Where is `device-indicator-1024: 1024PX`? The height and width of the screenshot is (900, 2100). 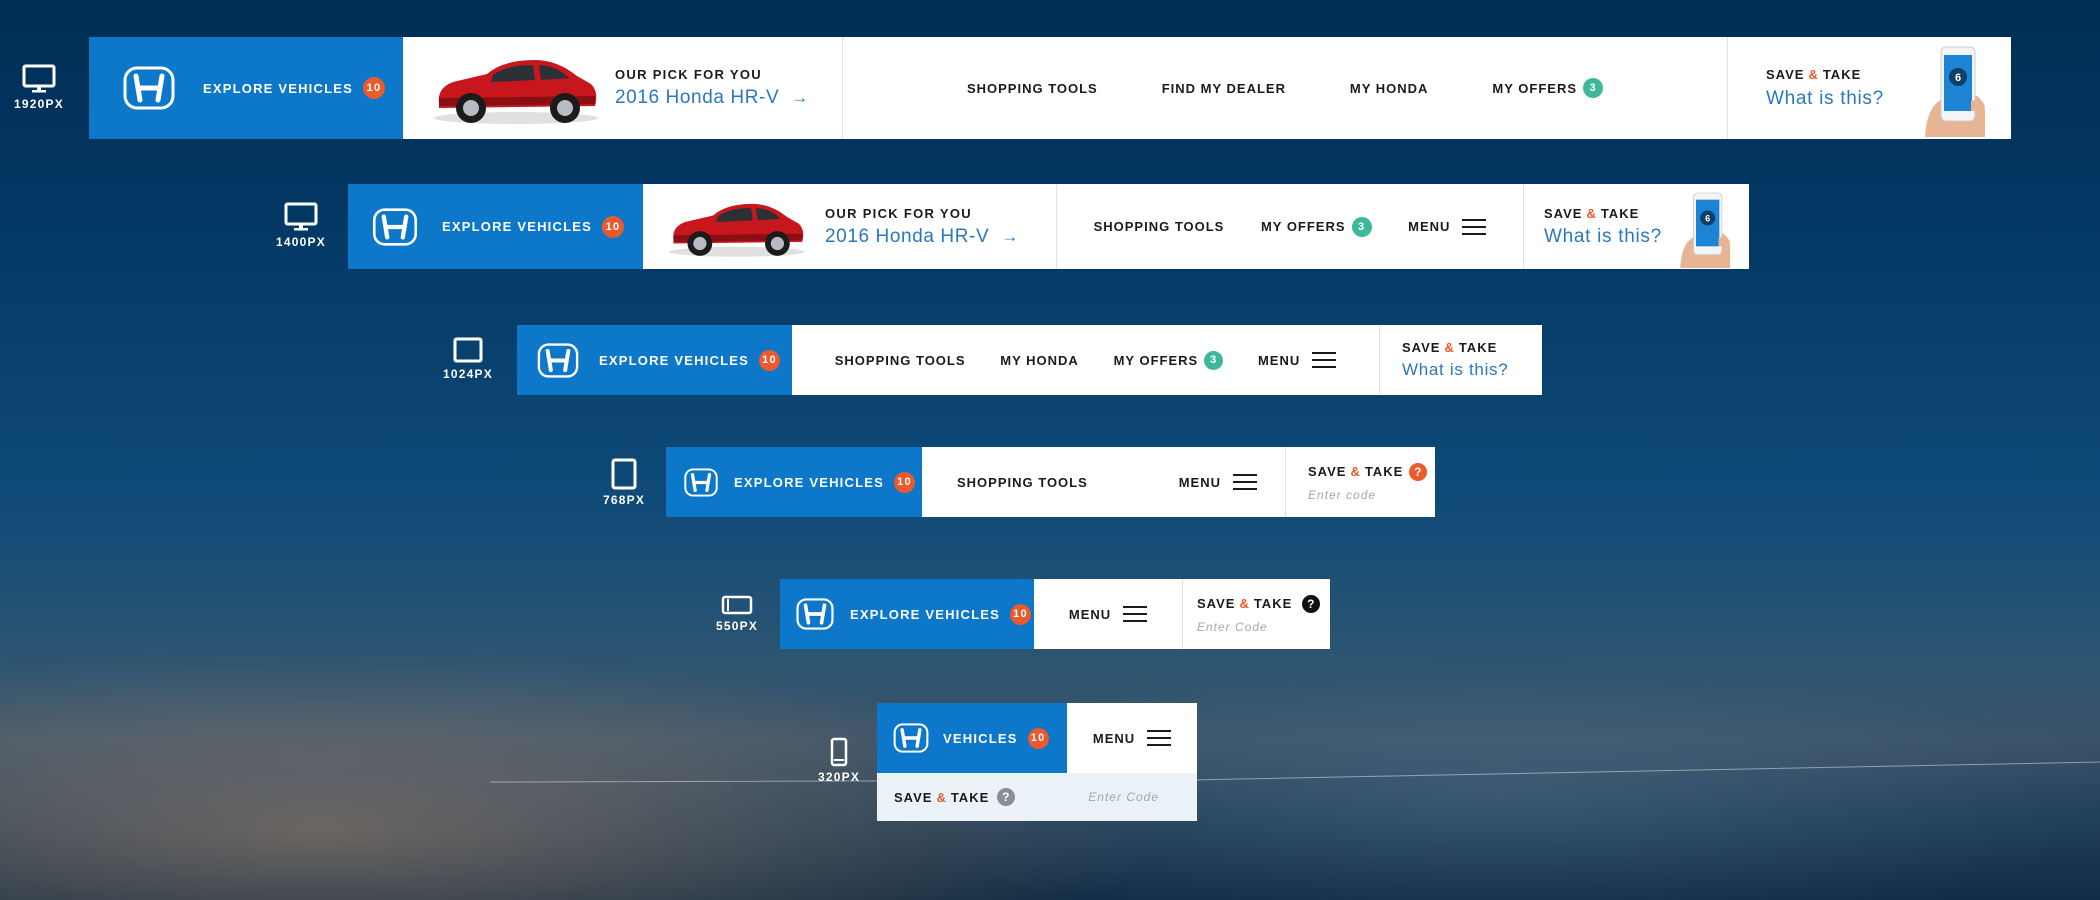
device-indicator-1024: 1024PX is located at coordinates (468, 358).